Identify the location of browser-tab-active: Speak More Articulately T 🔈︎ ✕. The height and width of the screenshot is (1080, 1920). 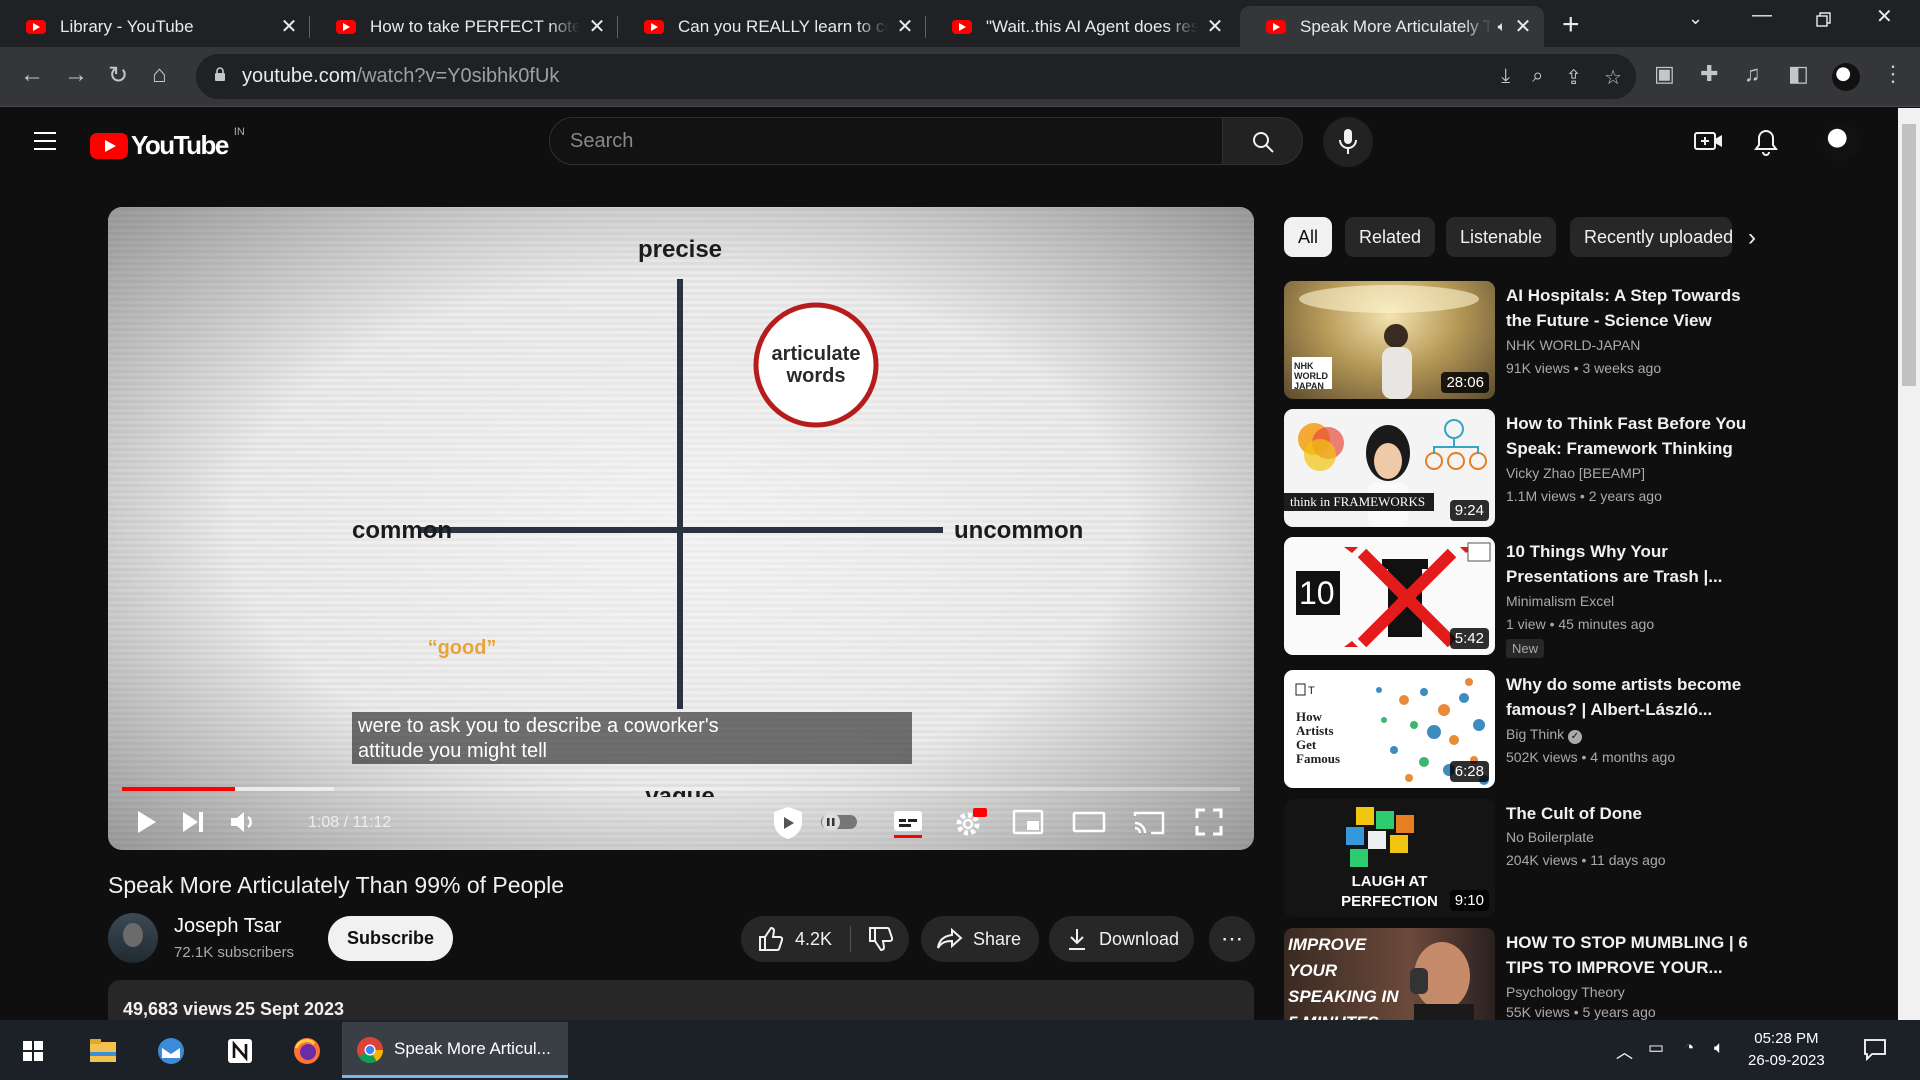
(1392, 26).